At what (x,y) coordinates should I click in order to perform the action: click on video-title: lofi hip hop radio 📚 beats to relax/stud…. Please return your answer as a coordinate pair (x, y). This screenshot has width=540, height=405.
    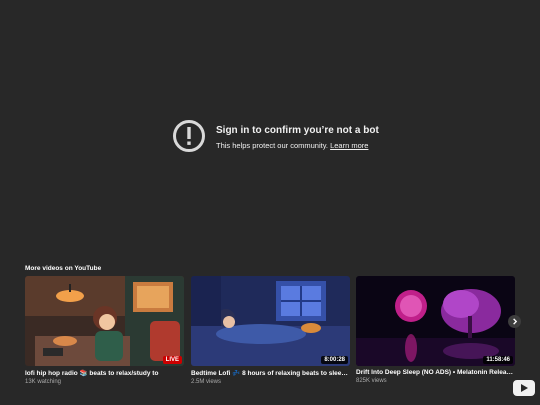
    Looking at the image, I should click on (104, 373).